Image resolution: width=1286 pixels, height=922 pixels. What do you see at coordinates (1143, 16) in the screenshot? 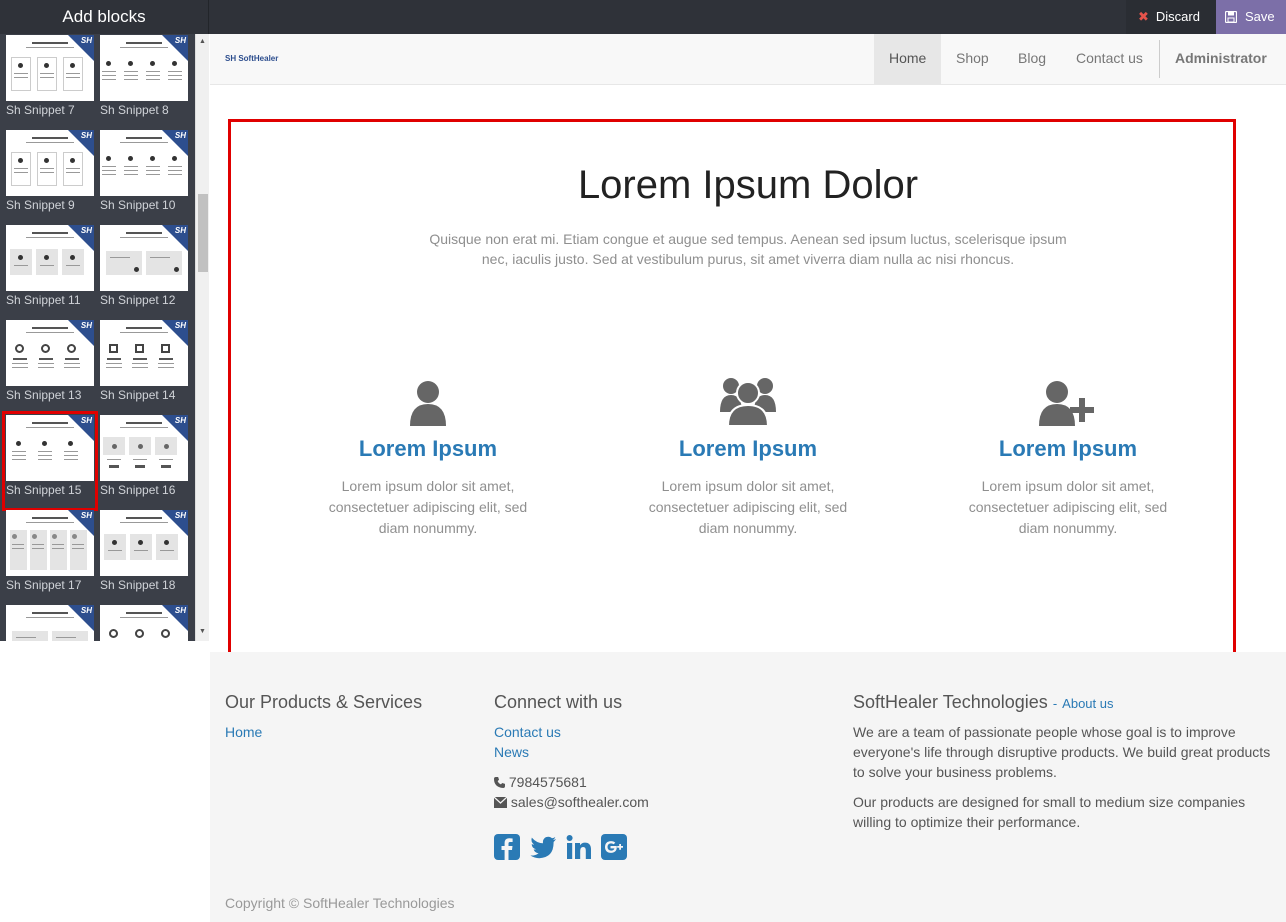
I see `close-icon: ✖` at bounding box center [1143, 16].